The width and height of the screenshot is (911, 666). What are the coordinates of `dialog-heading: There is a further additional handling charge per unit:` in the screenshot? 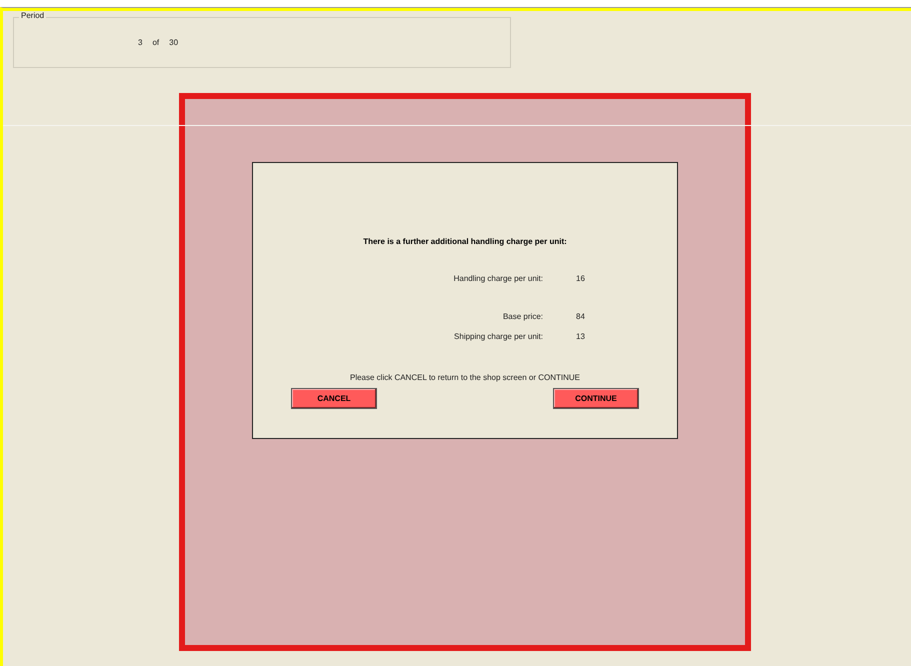 It's located at (465, 241).